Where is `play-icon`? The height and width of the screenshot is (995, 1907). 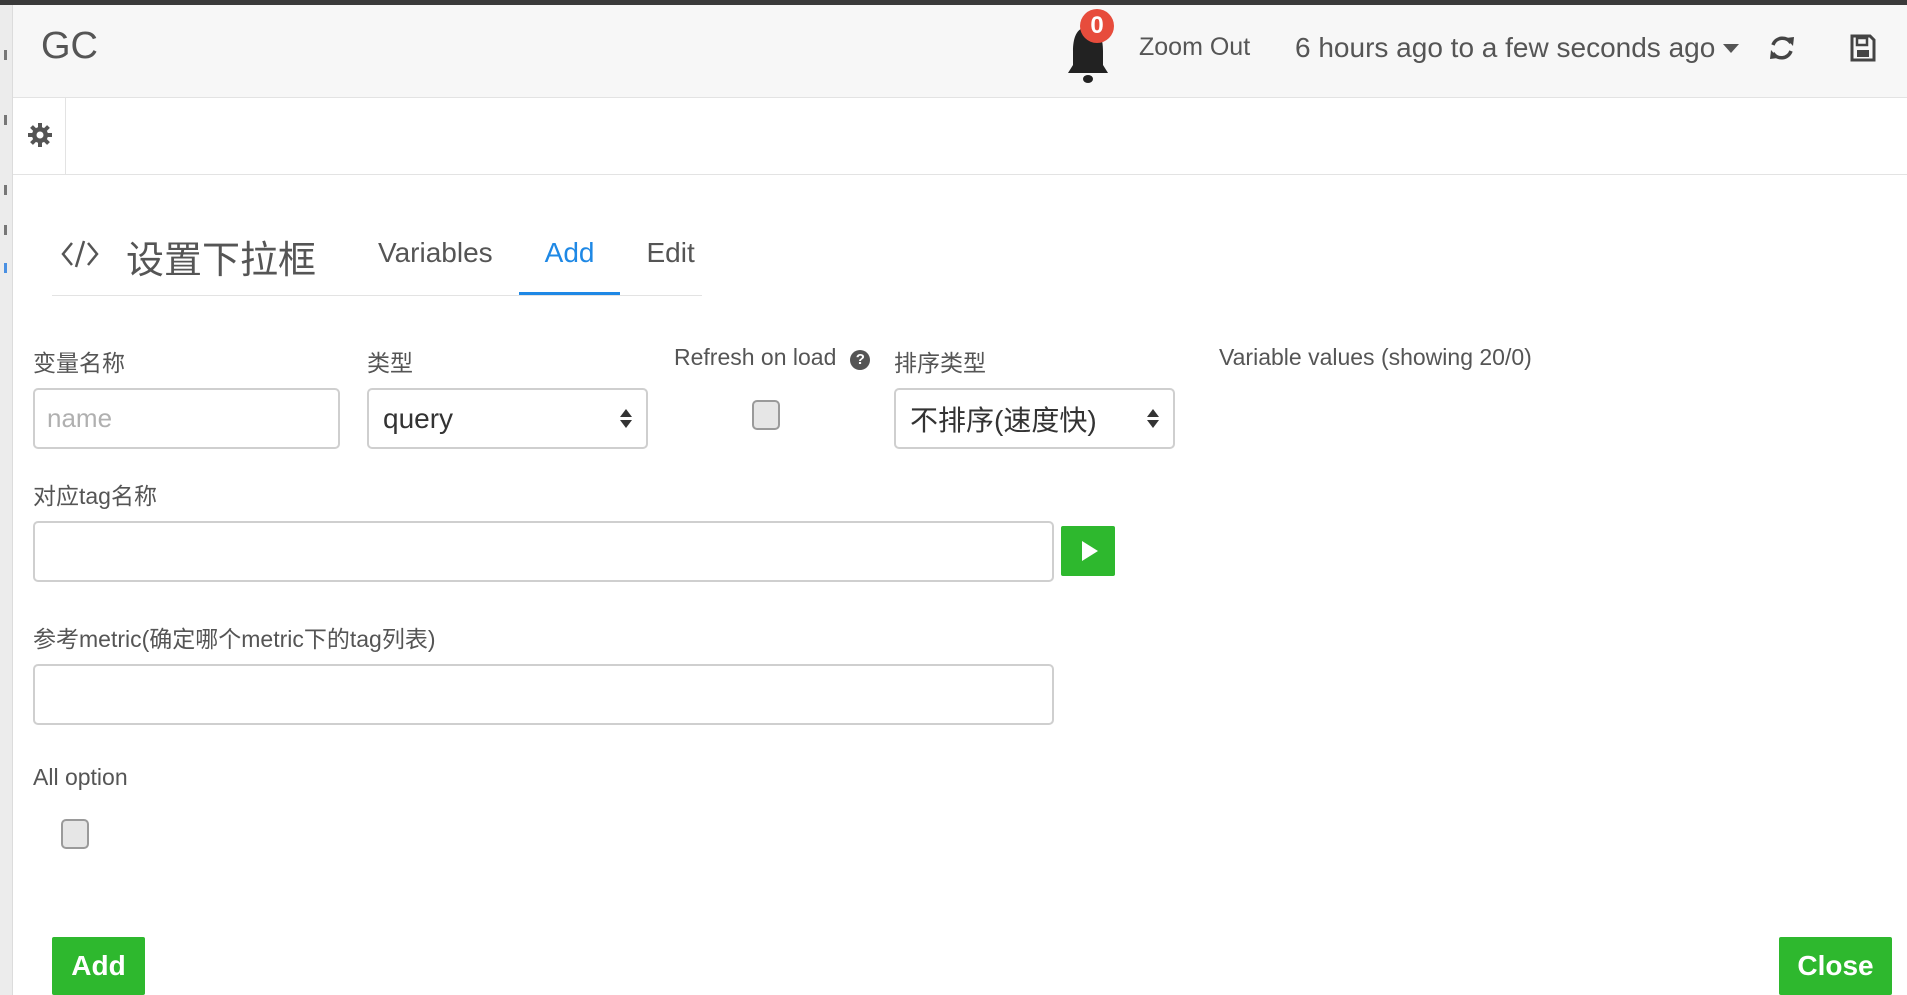
play-icon is located at coordinates (1090, 551).